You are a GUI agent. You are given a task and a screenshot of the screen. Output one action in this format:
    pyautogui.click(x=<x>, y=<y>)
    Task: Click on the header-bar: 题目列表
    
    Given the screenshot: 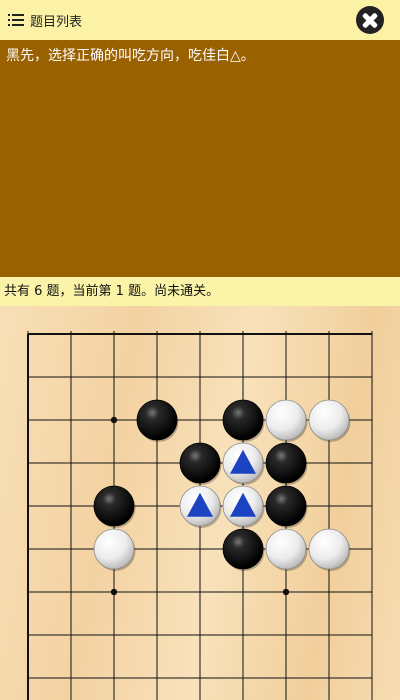 What is the action you would take?
    pyautogui.click(x=200, y=20)
    